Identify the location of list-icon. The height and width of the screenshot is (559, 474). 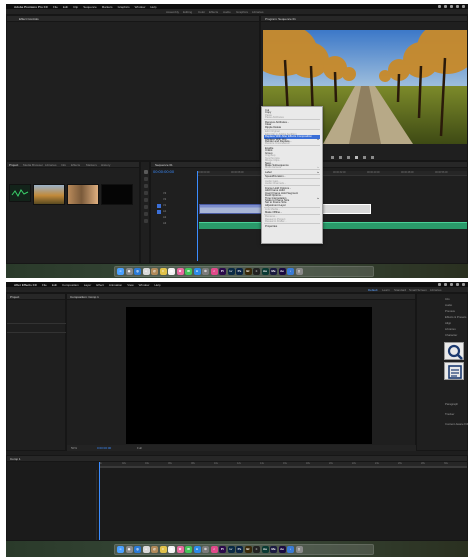
(454, 371).